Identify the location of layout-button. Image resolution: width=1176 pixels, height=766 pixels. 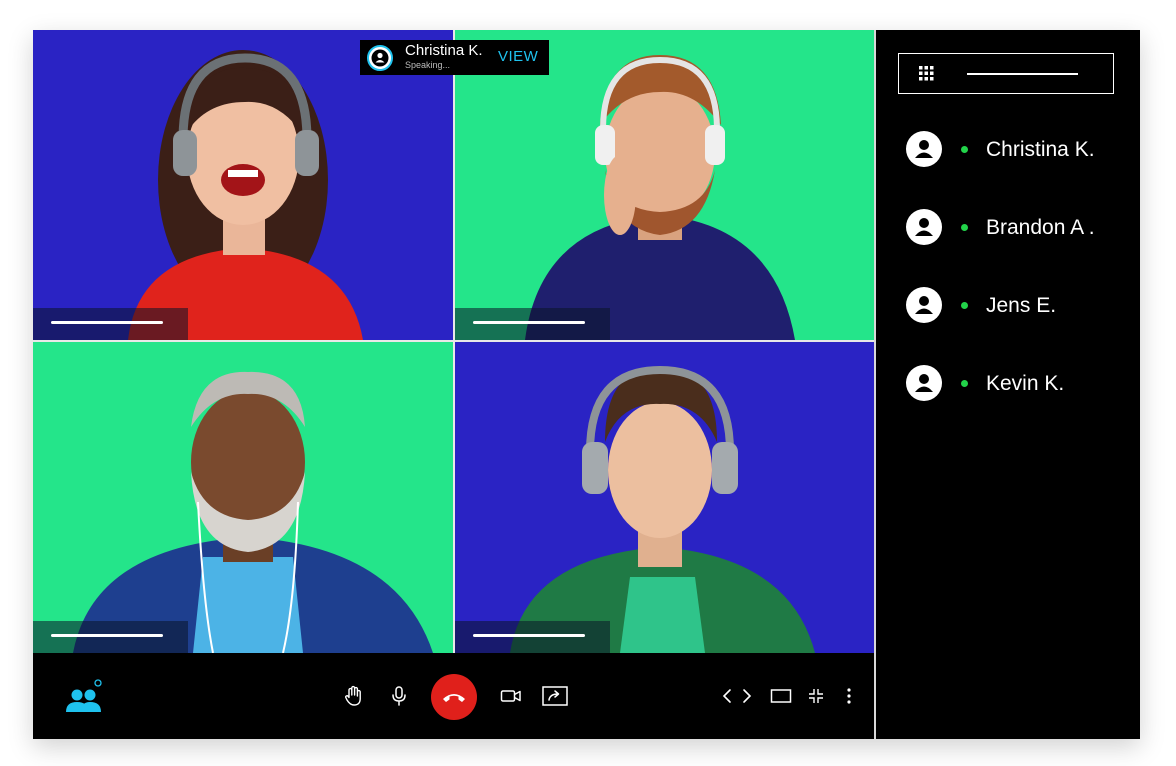
(781, 696).